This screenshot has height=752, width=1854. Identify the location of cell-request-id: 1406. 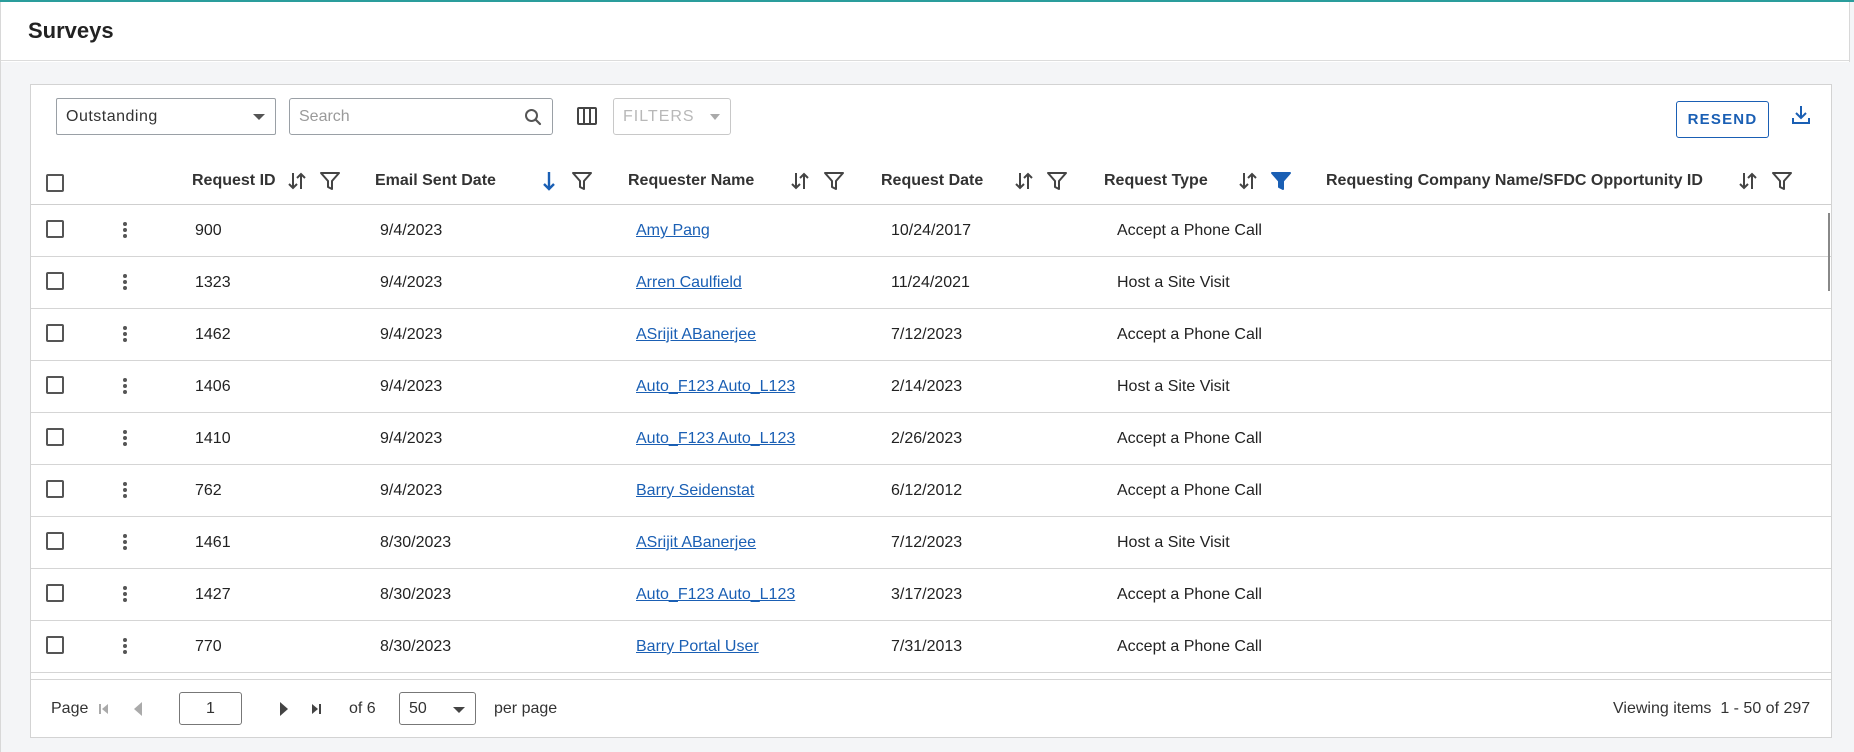
(213, 386).